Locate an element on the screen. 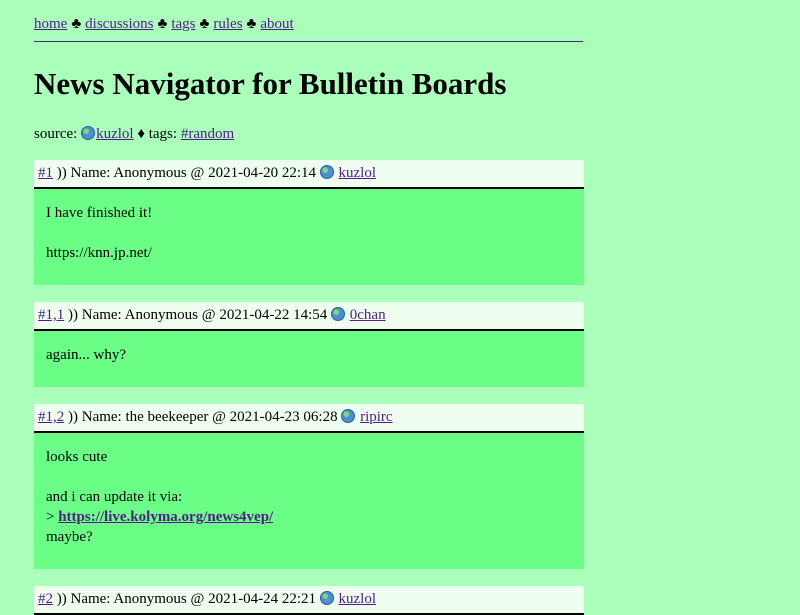  post-line: looks cute is located at coordinates (77, 457).